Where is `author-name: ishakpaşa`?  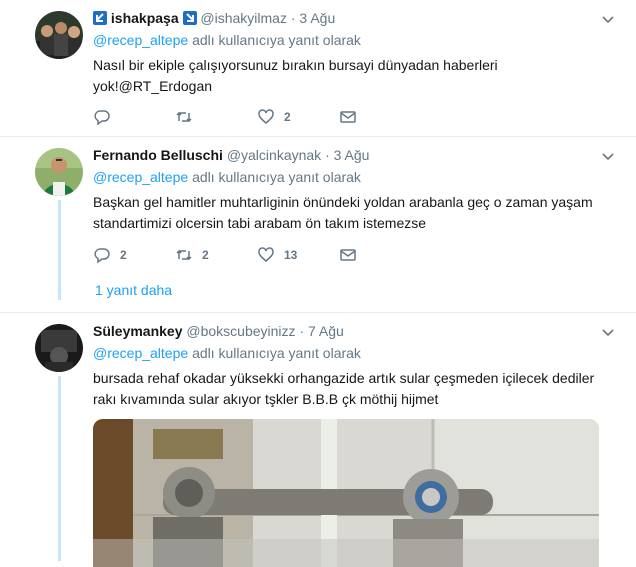
author-name: ishakpaşa is located at coordinates (145, 18).